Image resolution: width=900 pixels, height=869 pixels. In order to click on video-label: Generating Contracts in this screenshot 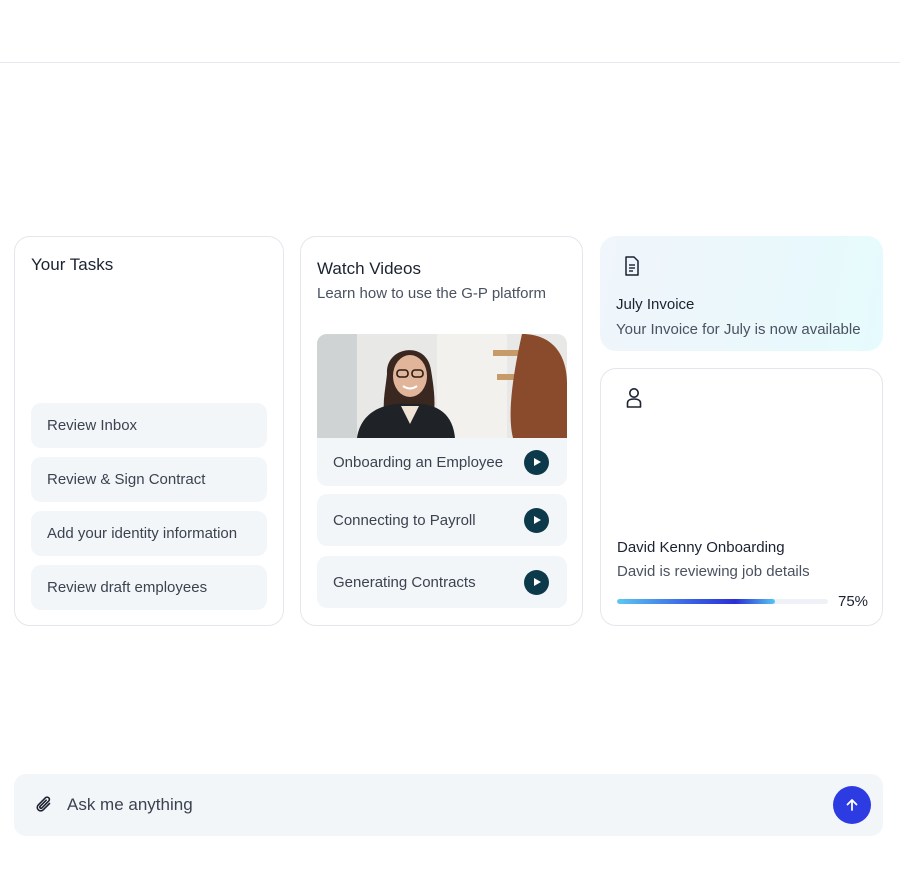, I will do `click(404, 582)`.